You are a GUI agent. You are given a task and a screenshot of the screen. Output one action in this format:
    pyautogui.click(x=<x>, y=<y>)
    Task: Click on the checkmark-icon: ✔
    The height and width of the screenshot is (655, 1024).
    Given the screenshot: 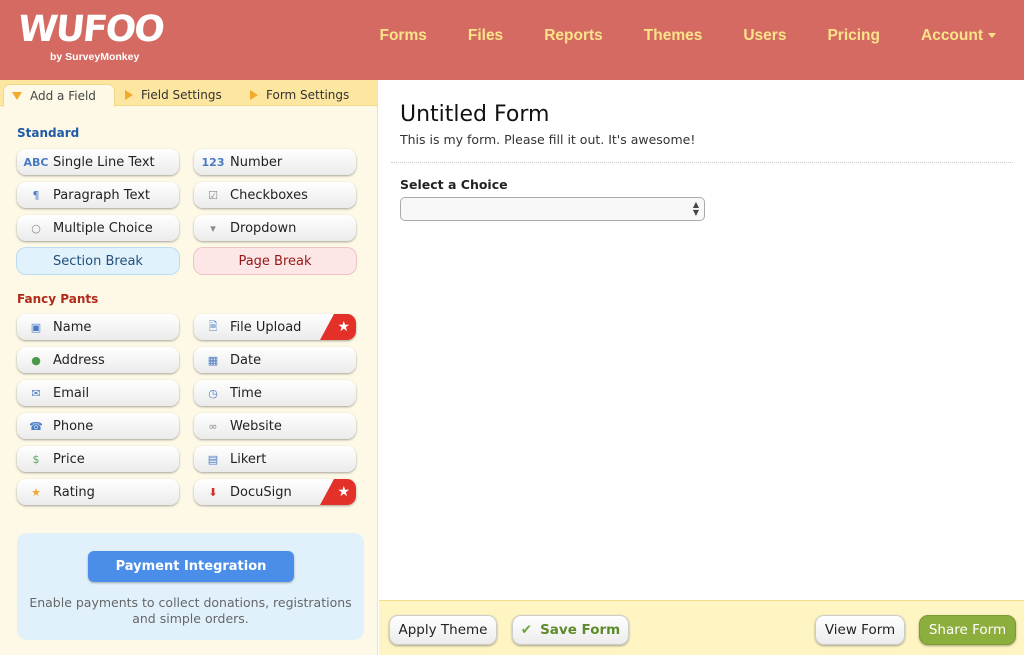 What is the action you would take?
    pyautogui.click(x=526, y=630)
    